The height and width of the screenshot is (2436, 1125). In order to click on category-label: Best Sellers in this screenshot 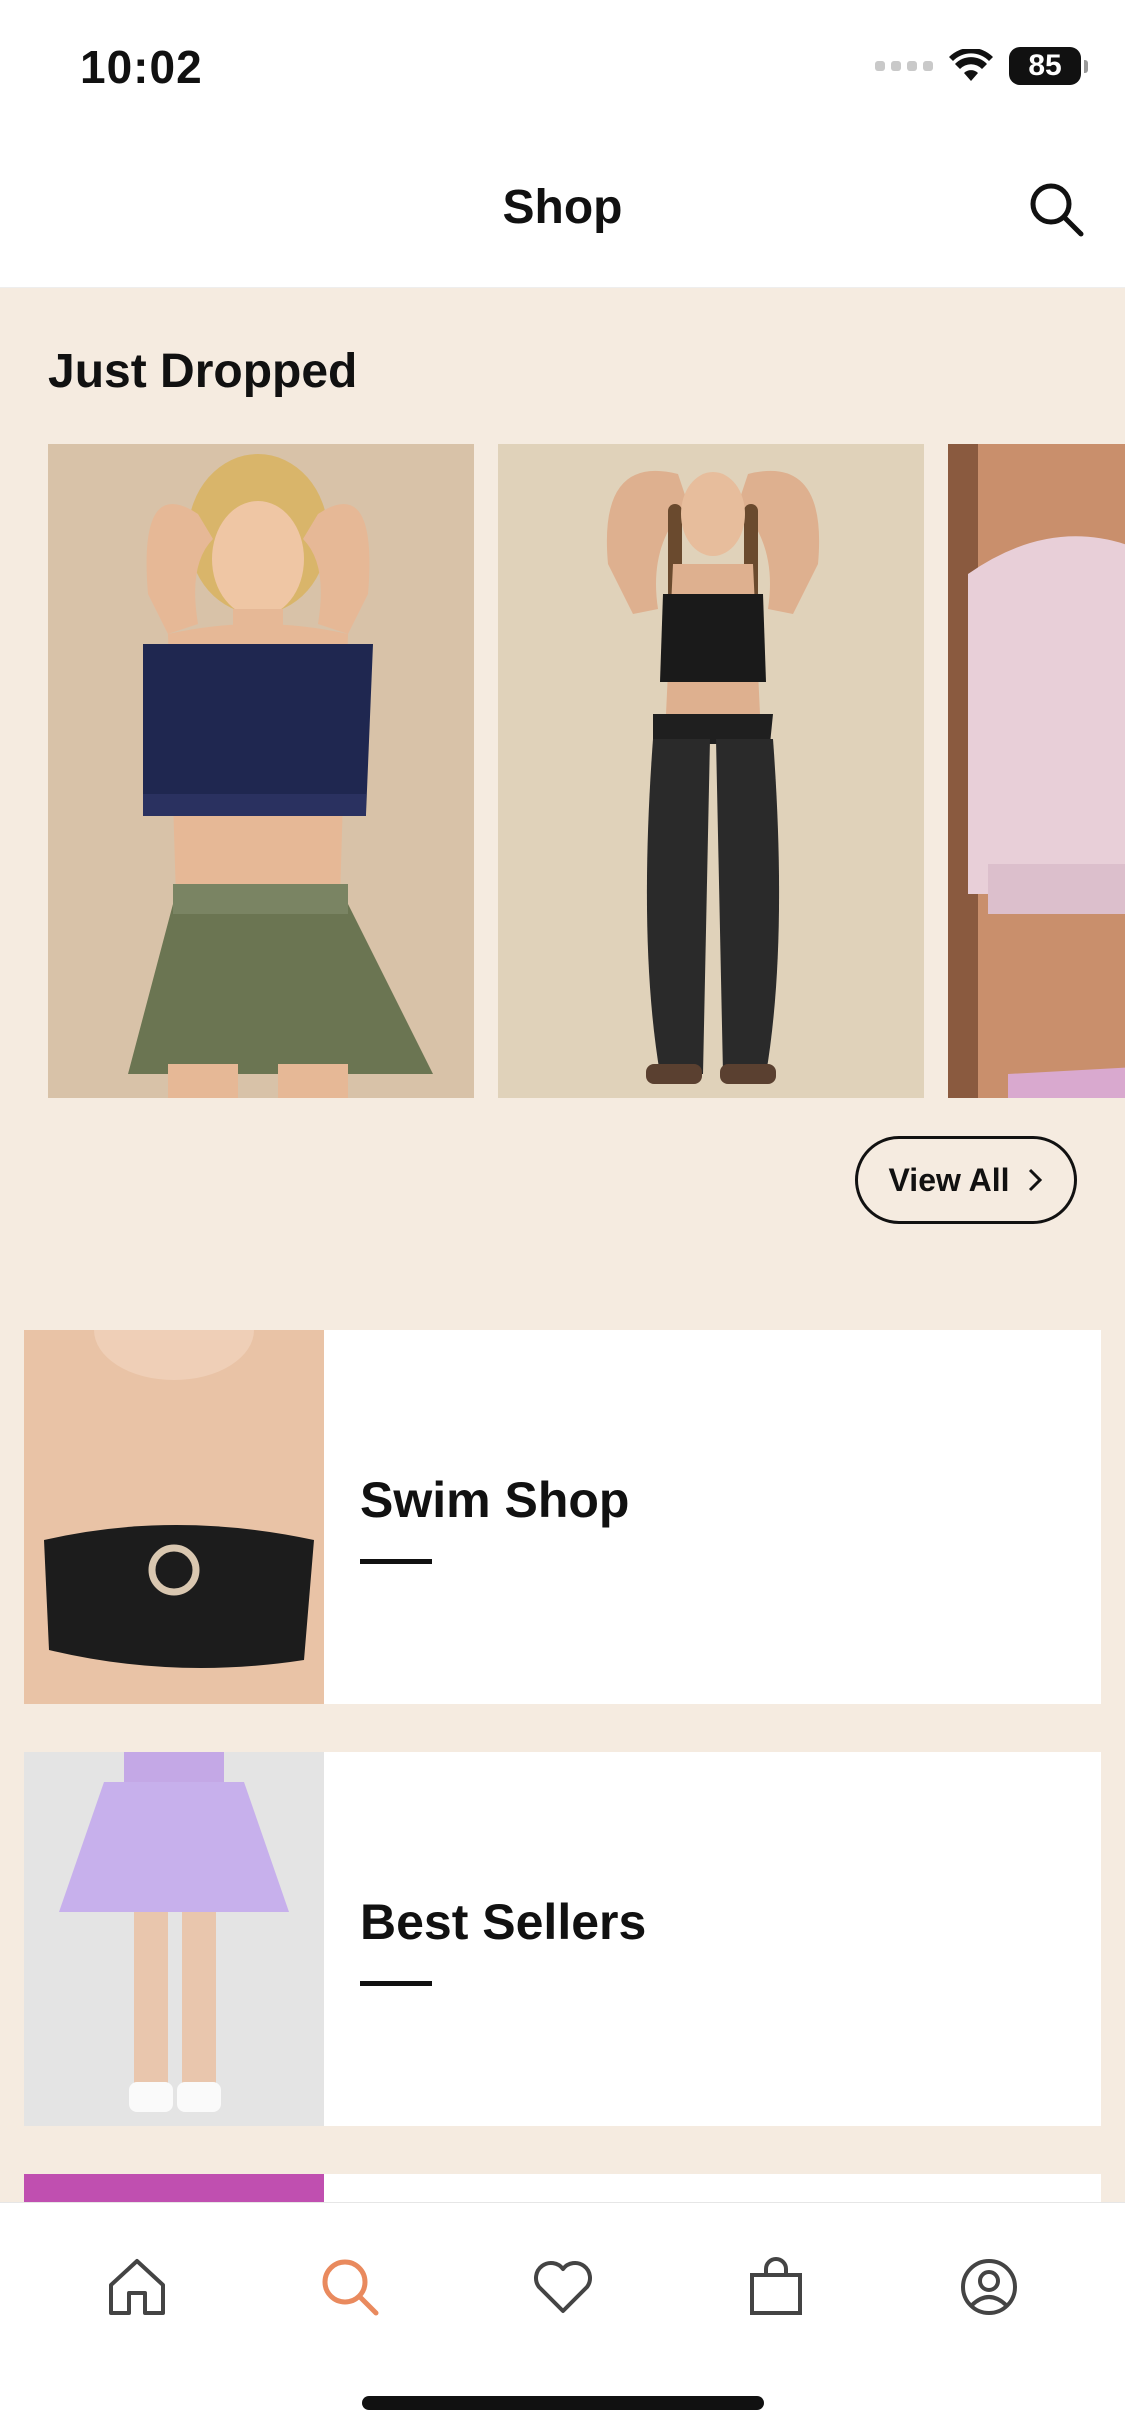, I will do `click(503, 1921)`.